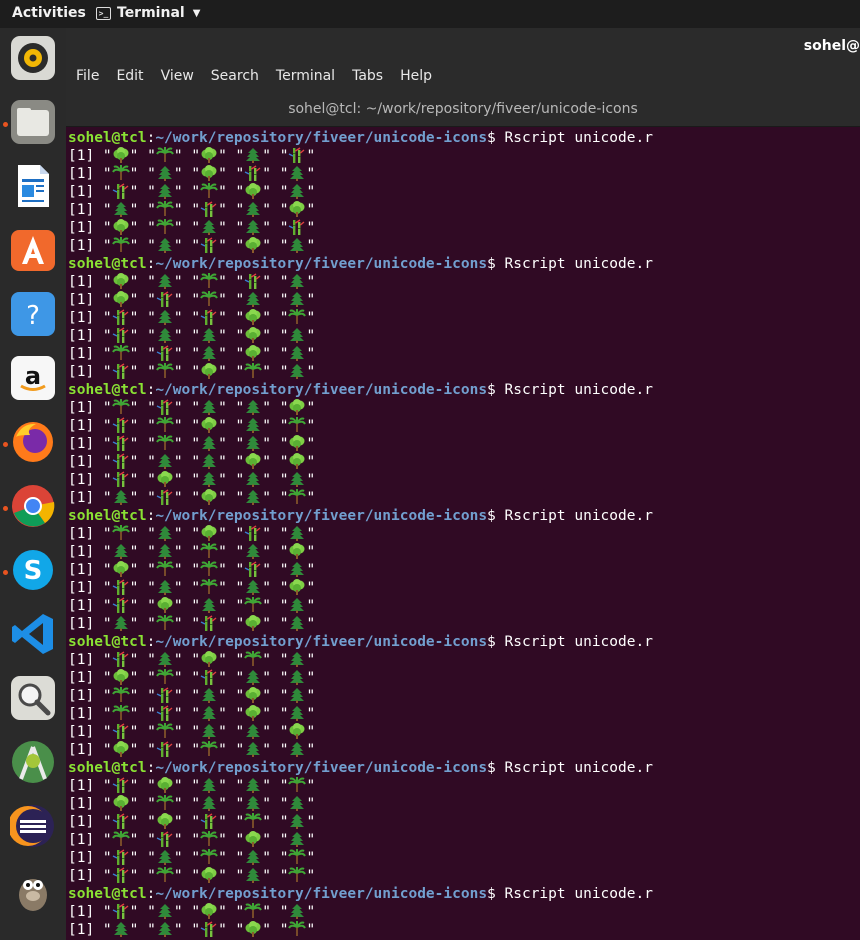 The image size is (860, 940). Describe the element at coordinates (33, 764) in the screenshot. I see `dock-item-android-studio` at that location.